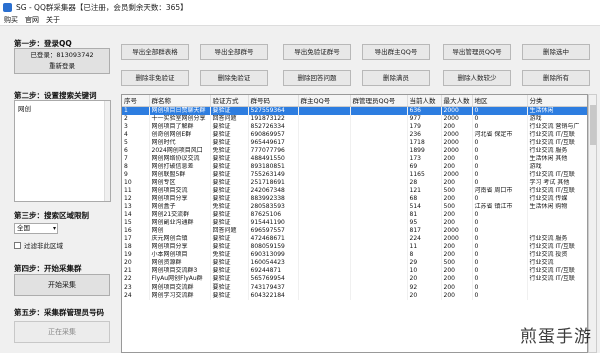  What do you see at coordinates (317, 78) in the screenshot?
I see `delete-answer-question-button: 删除回答问题` at bounding box center [317, 78].